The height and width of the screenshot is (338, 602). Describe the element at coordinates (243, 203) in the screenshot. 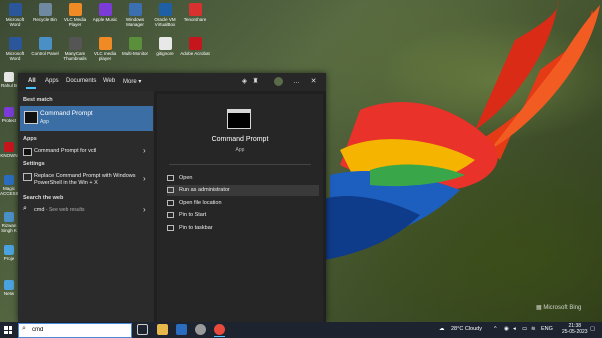

I see `action-open-file-location: Open file location` at that location.